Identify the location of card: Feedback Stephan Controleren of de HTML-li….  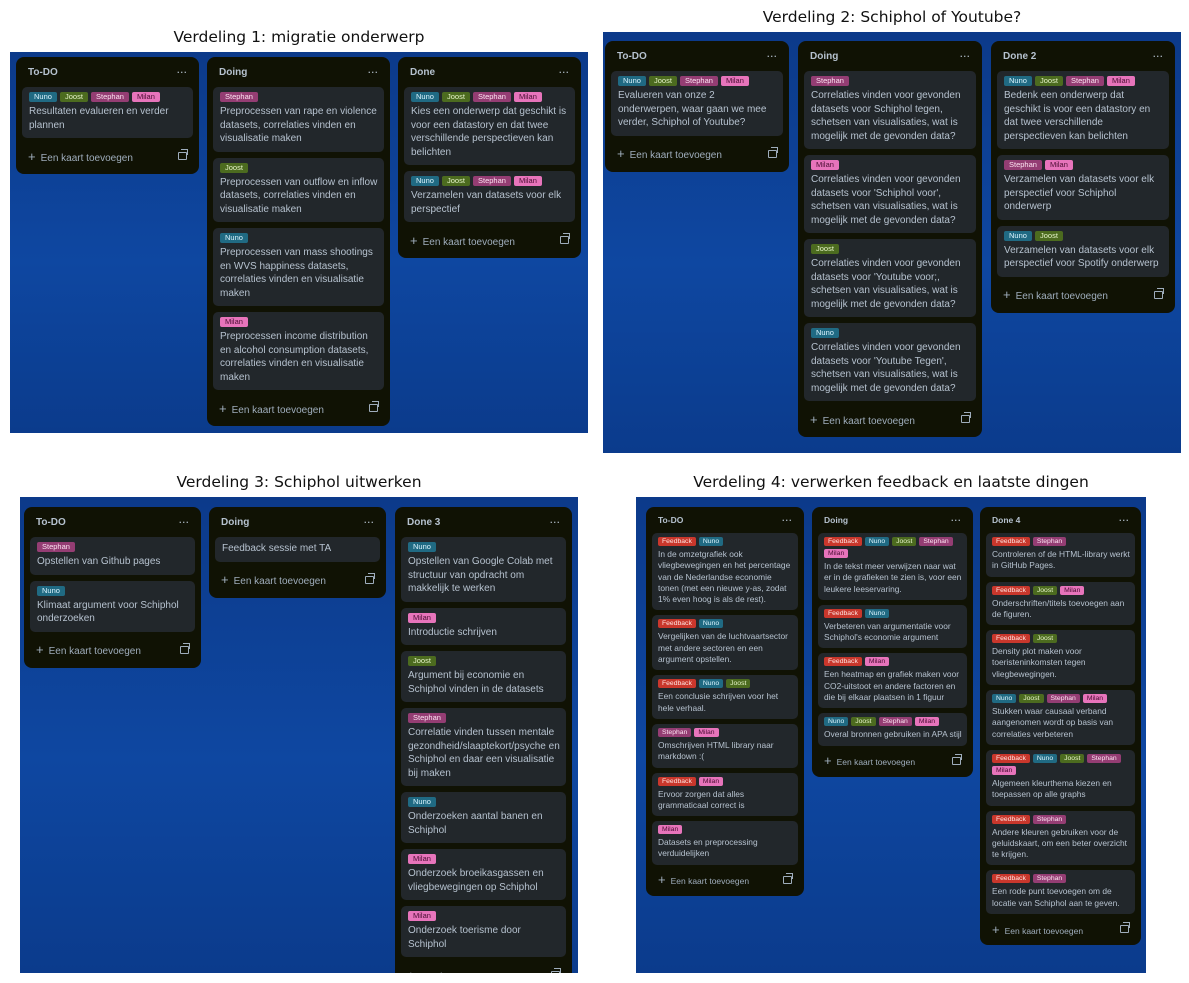
(1060, 555).